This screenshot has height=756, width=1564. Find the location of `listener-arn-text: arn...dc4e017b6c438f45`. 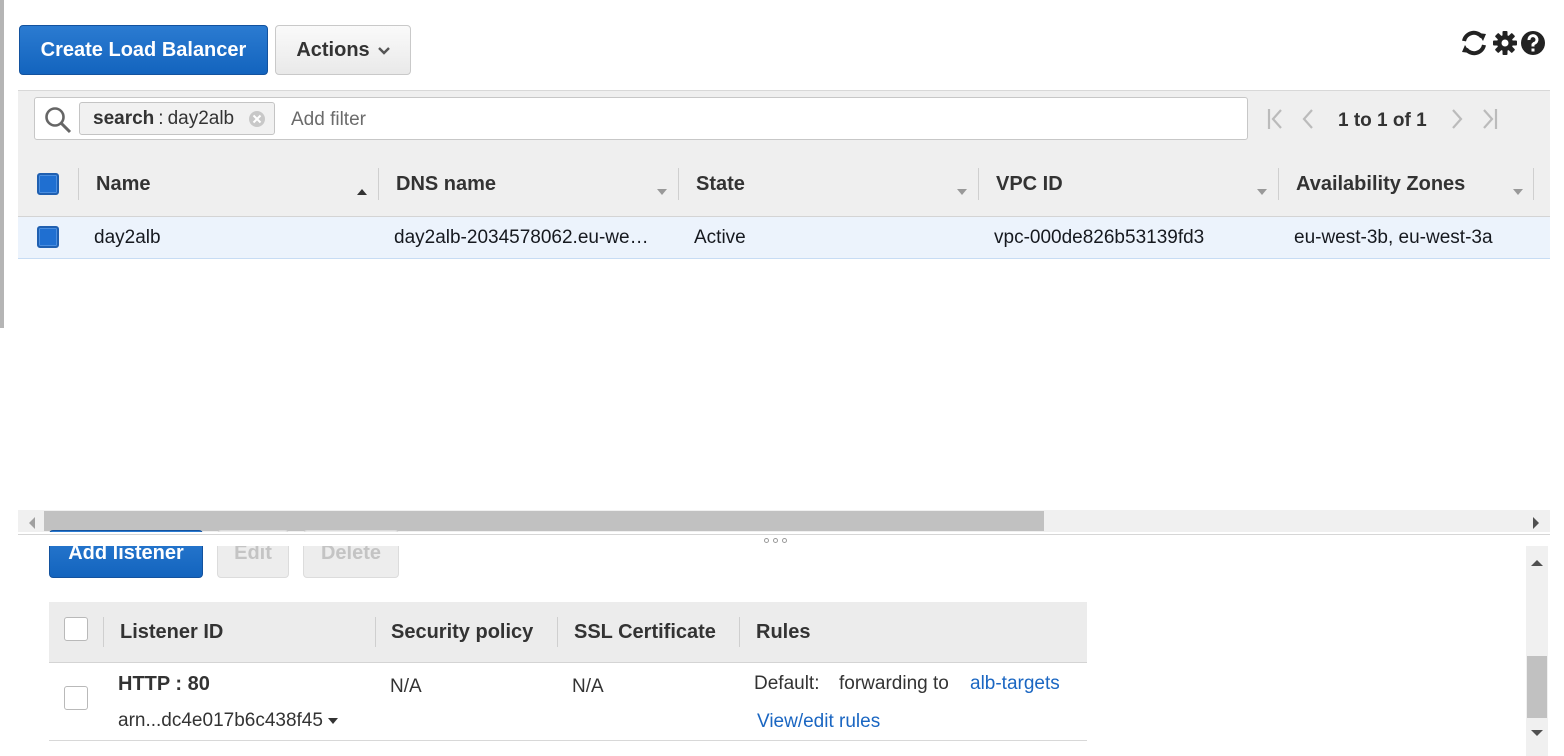

listener-arn-text: arn...dc4e017b6c438f45 is located at coordinates (220, 720).